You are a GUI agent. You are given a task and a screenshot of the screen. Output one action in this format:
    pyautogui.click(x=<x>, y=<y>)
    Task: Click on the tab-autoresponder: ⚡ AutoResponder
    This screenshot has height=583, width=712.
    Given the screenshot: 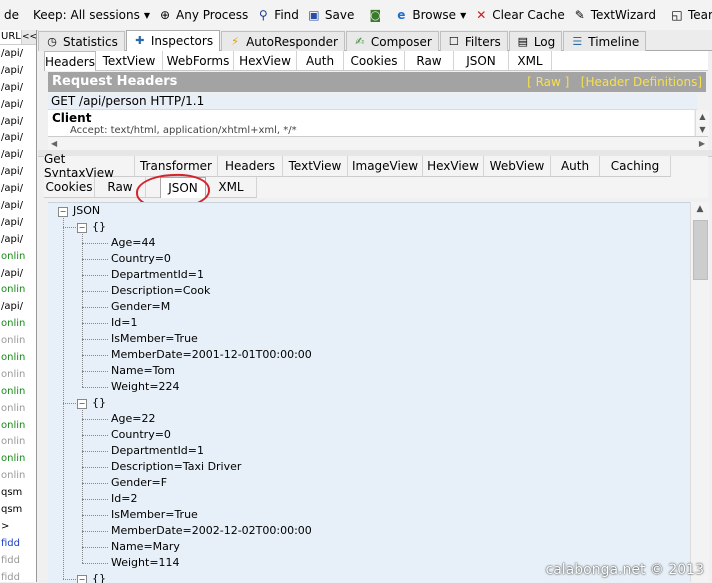 What is the action you would take?
    pyautogui.click(x=283, y=41)
    